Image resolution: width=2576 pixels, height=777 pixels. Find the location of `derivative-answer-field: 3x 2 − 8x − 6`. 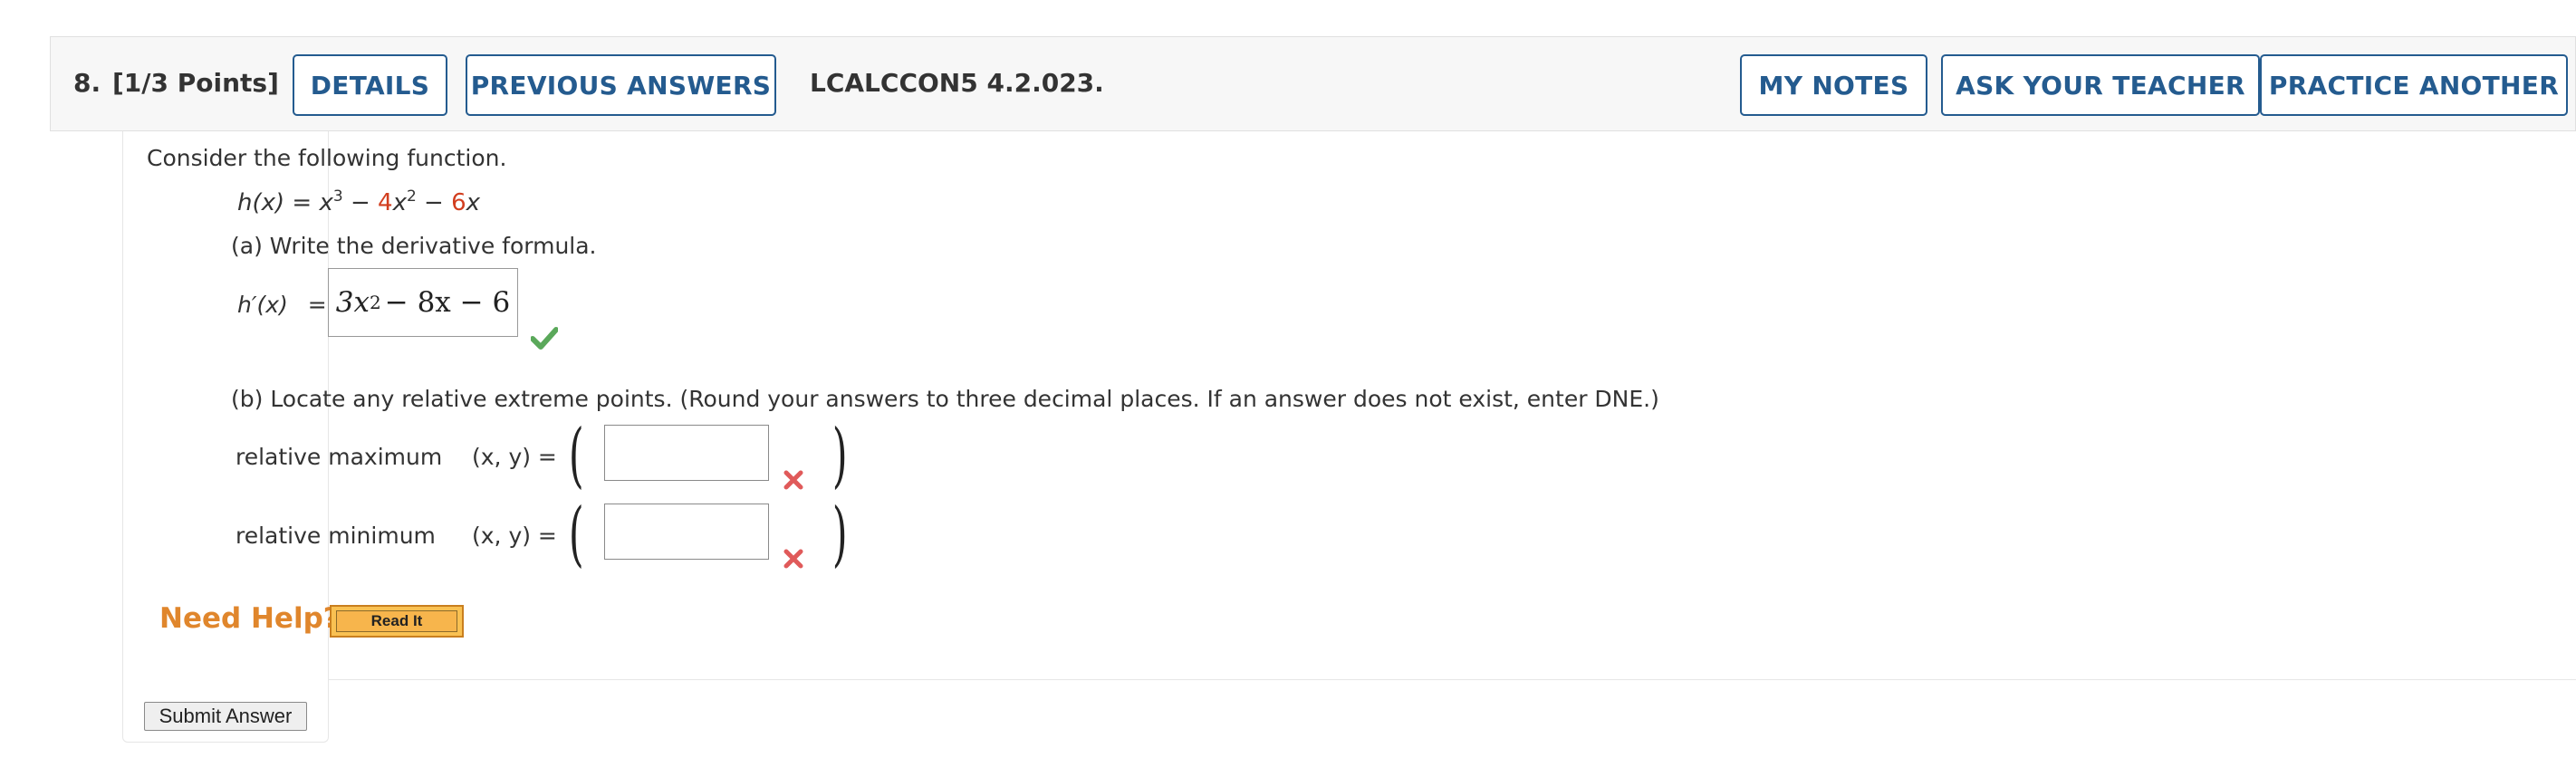

derivative-answer-field: 3x 2 − 8x − 6 is located at coordinates (423, 302).